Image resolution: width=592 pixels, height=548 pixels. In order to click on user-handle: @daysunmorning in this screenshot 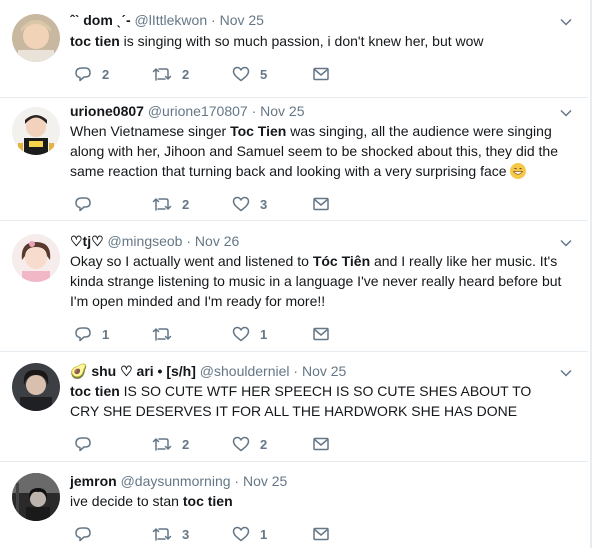, I will do `click(176, 481)`.